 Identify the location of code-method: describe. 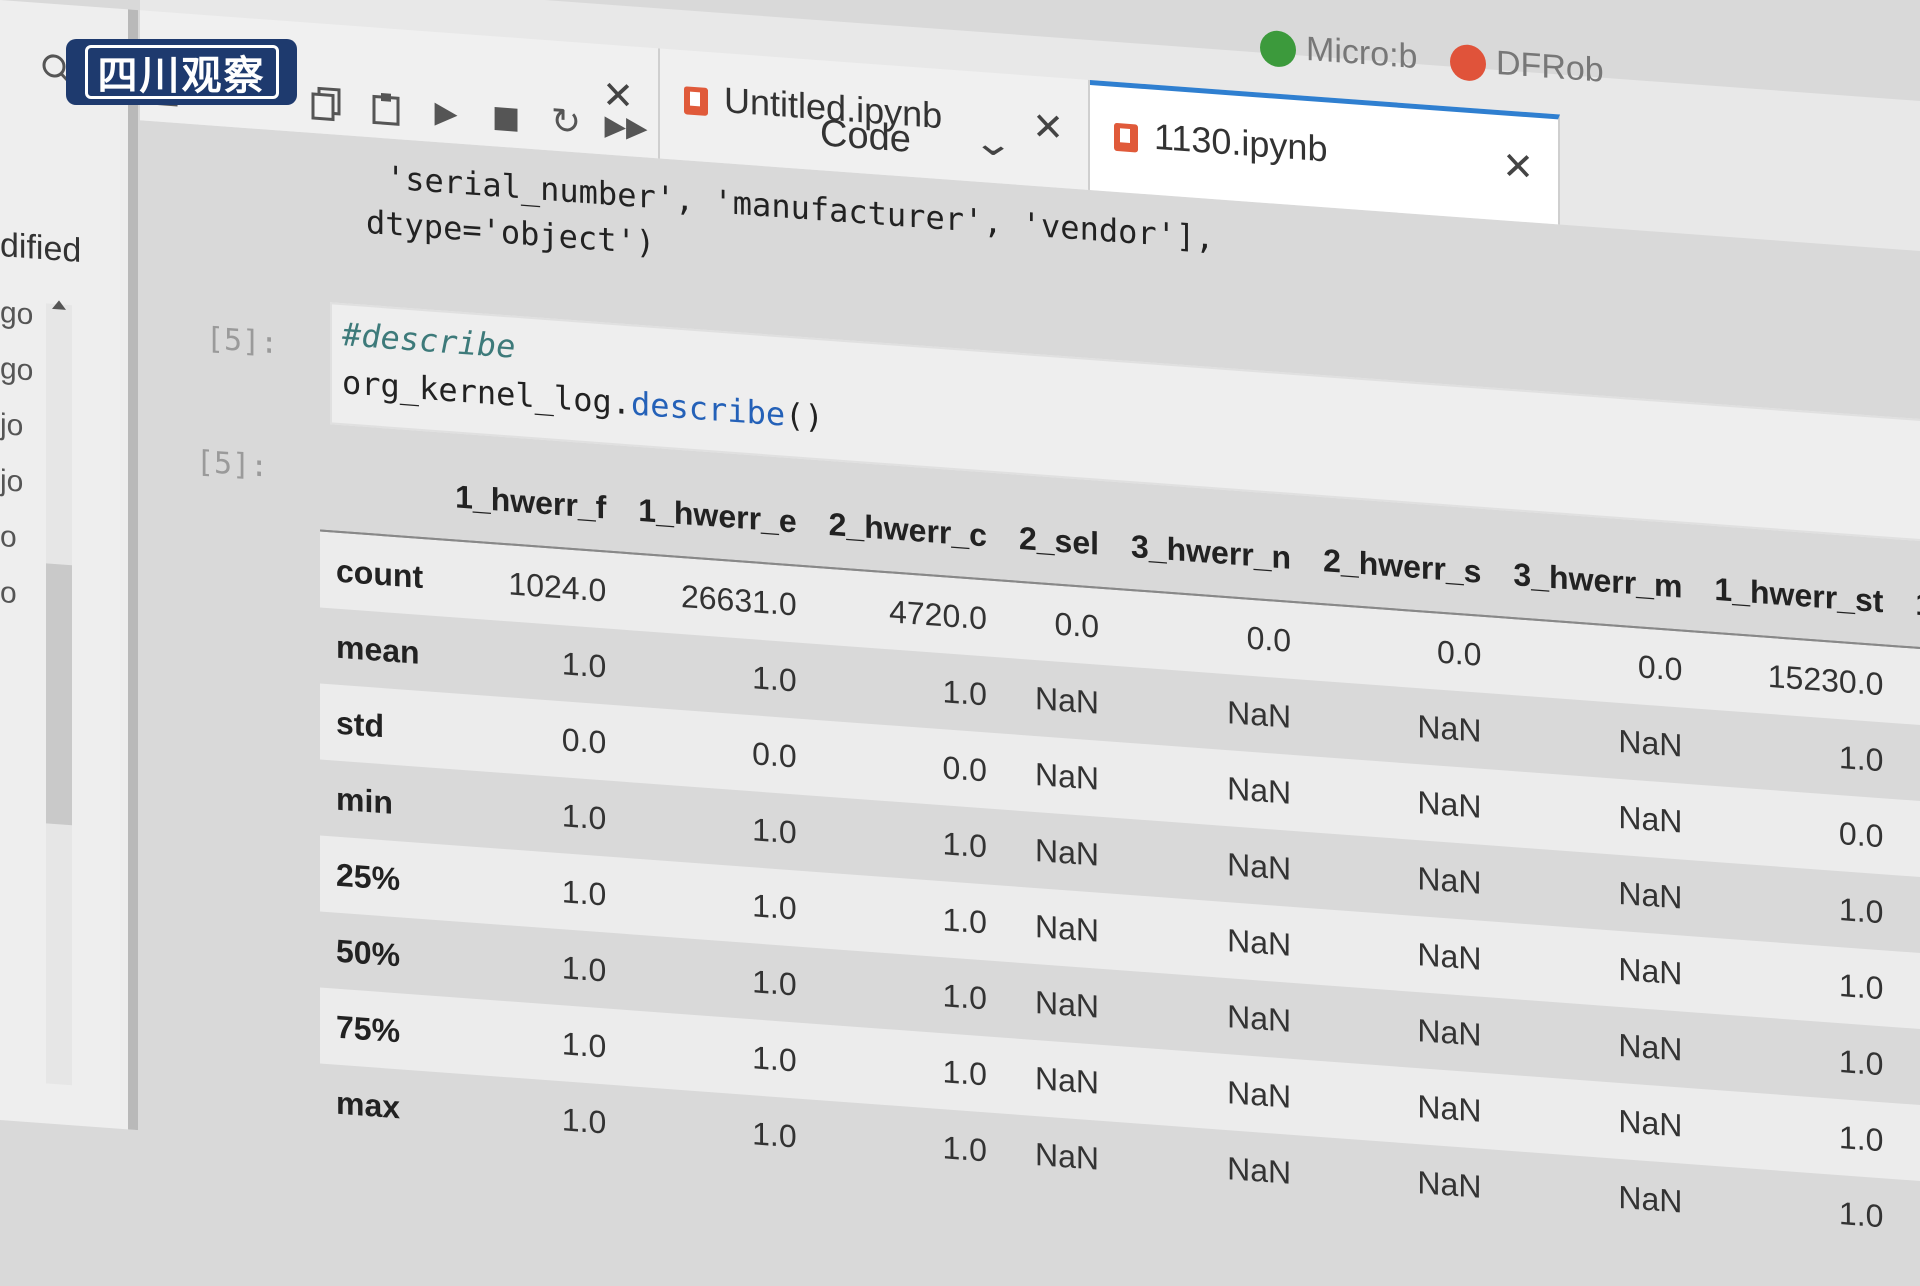
(708, 409).